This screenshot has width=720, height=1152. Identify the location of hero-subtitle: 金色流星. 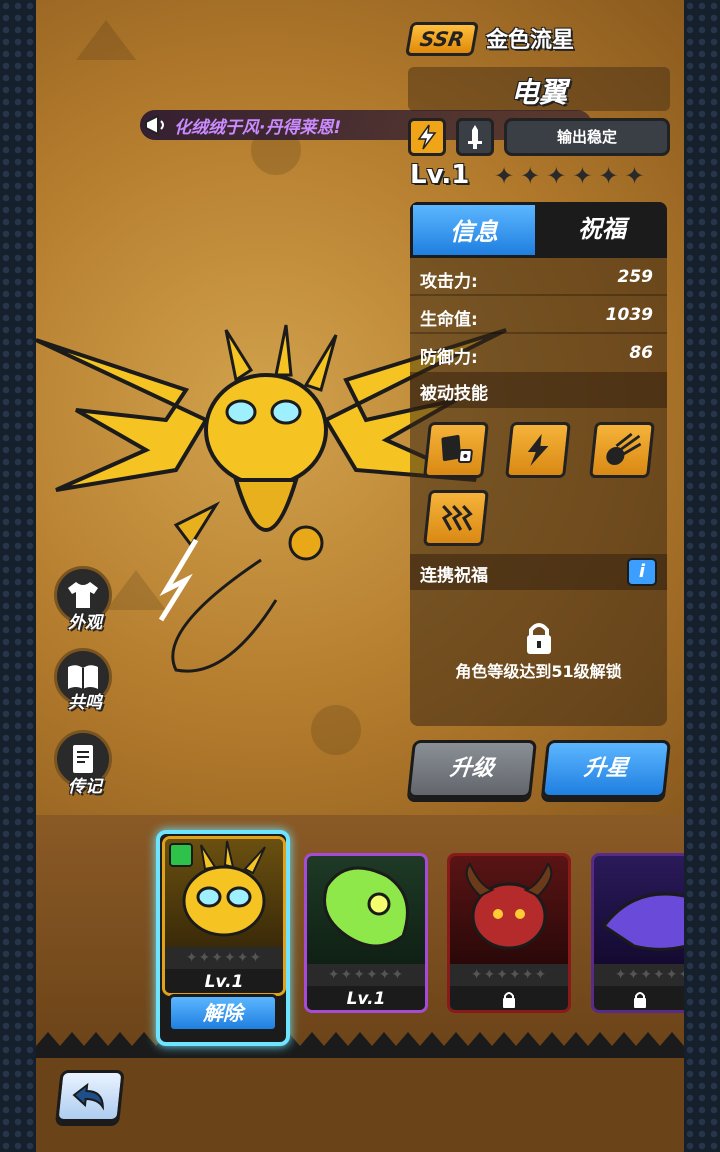
(530, 40).